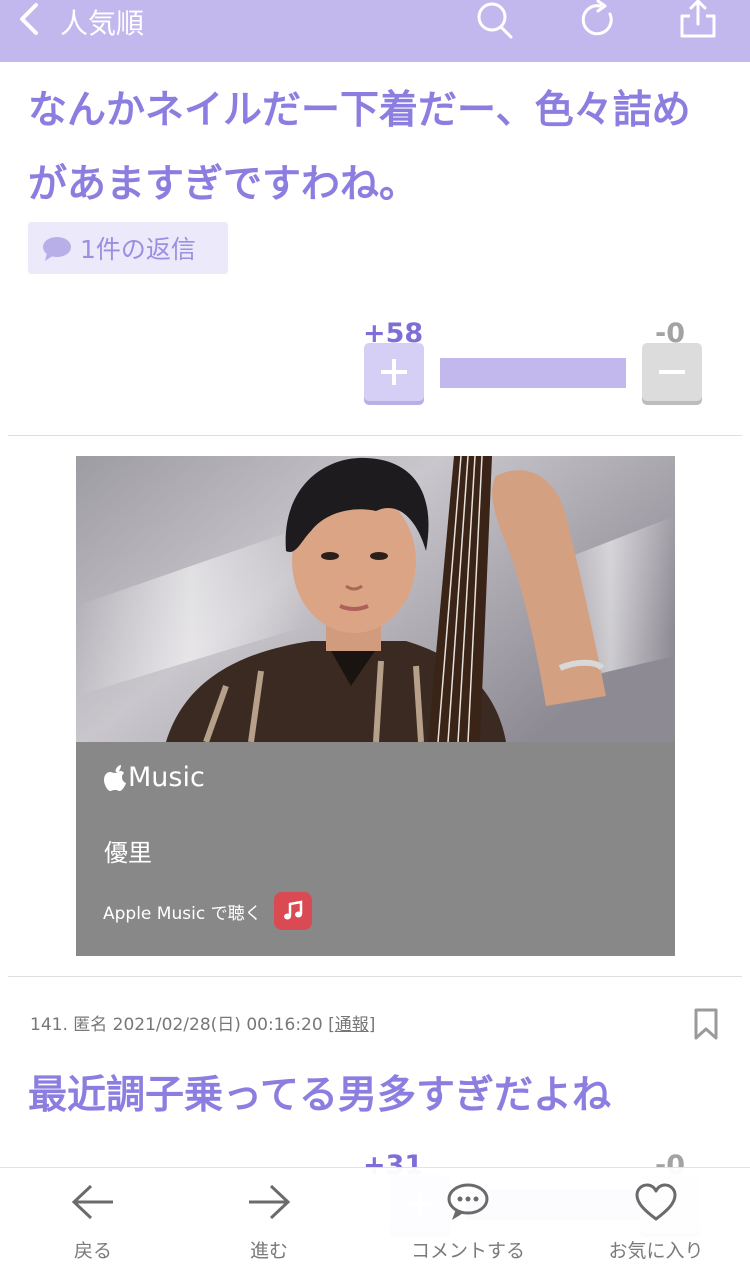  I want to click on comment-body: なんかネイルだー下着だー、色々詰めがあますぎですわね。, so click(359, 147).